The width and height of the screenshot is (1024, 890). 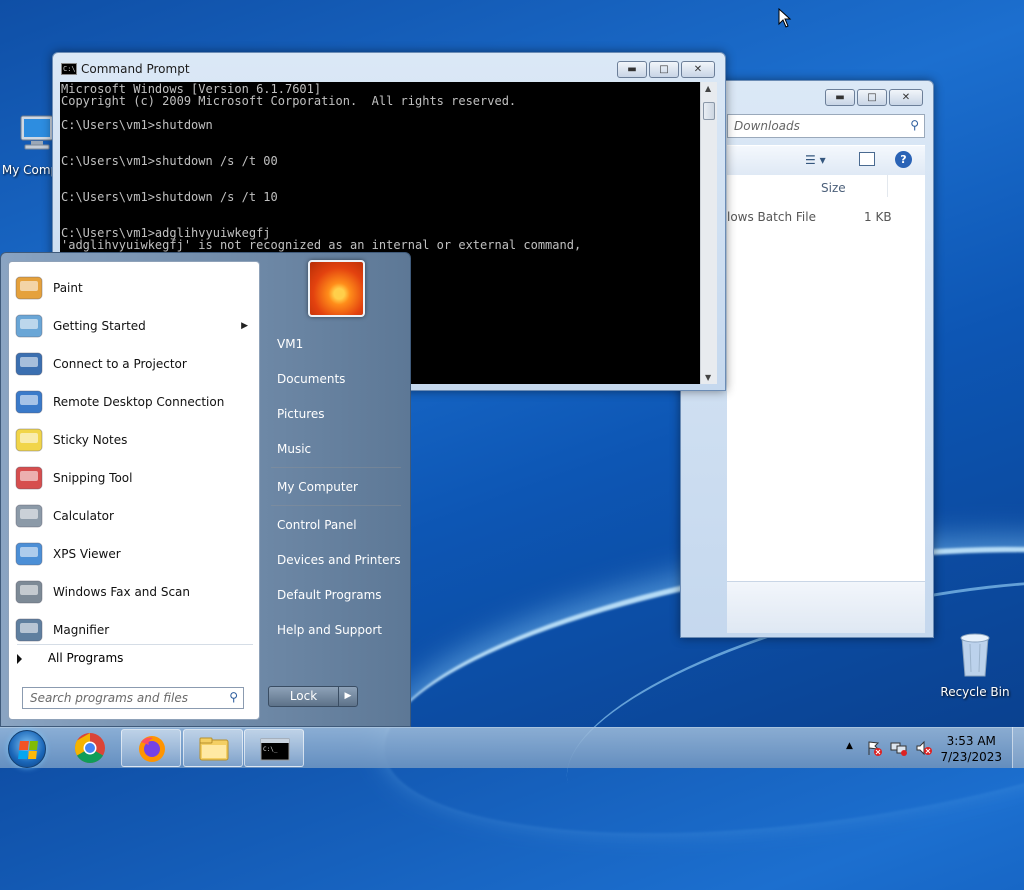 I want to click on taskbar-command-prompt: C:\_, so click(x=274, y=748).